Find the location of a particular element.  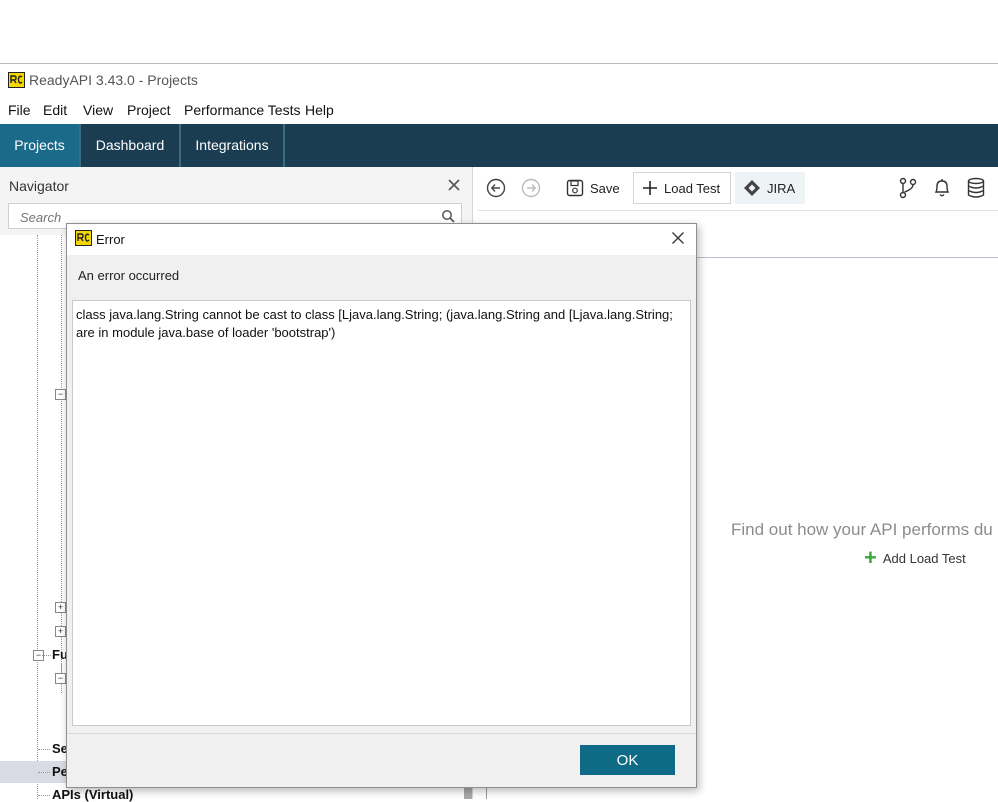

jira-label: JIRA is located at coordinates (781, 188).